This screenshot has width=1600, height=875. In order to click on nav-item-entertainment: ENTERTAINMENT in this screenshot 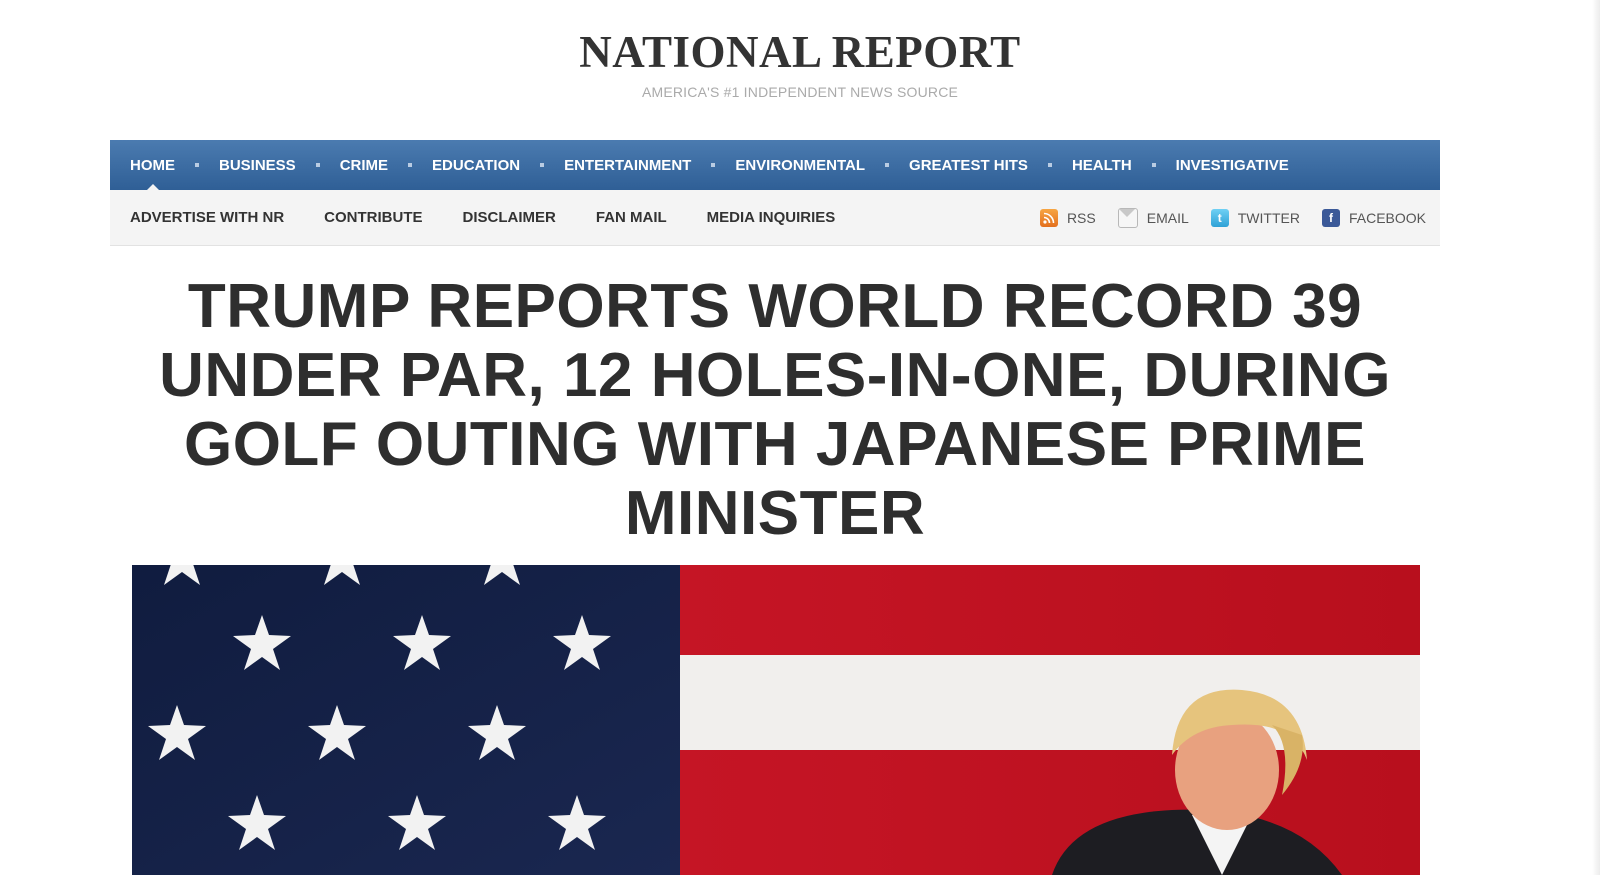, I will do `click(627, 165)`.